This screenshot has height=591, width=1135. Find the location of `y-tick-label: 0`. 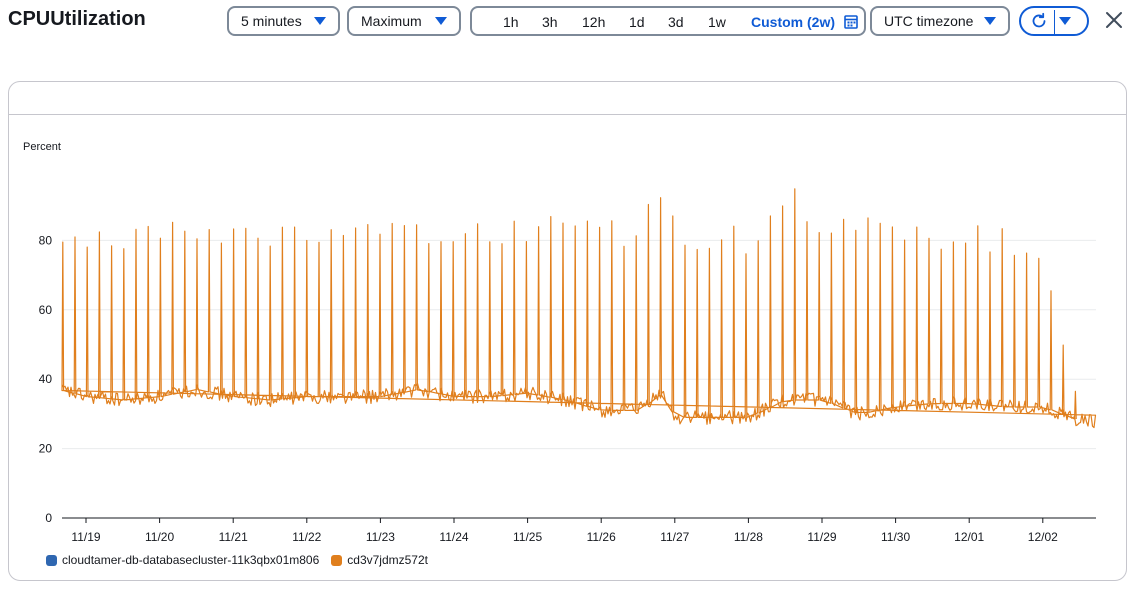

y-tick-label: 0 is located at coordinates (48, 518).